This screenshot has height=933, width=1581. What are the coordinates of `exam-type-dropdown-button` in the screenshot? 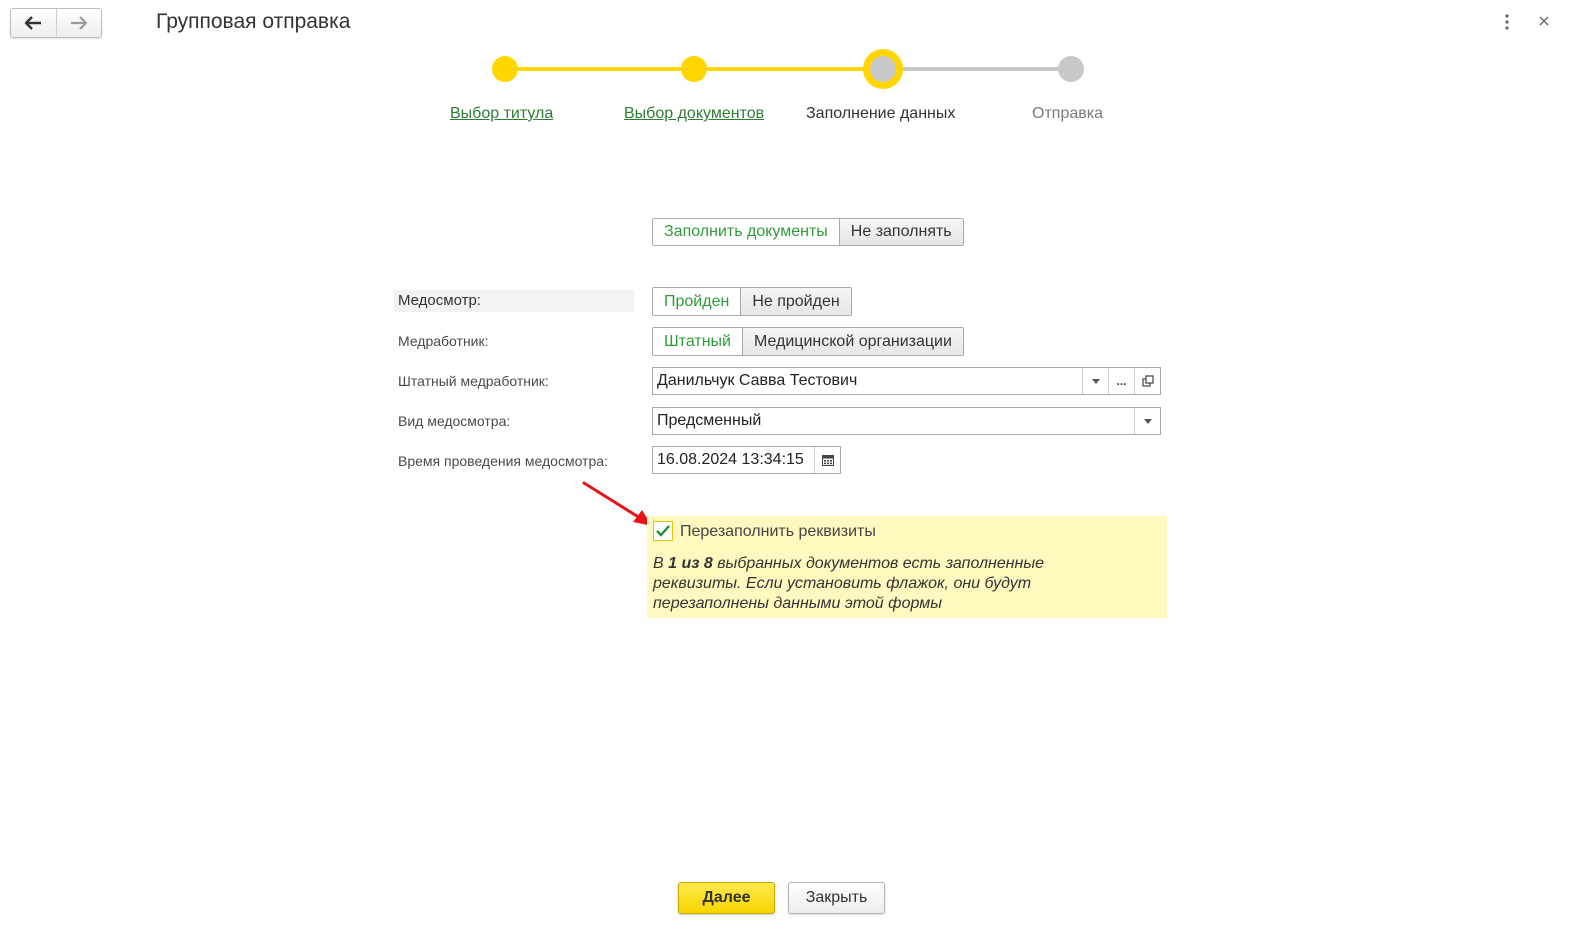 It's located at (1147, 421).